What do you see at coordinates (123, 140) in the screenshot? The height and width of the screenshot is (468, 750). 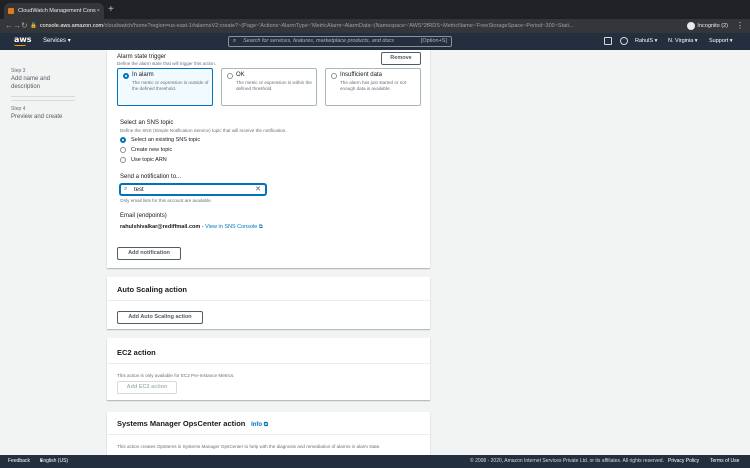 I see `sns-existing-radio` at bounding box center [123, 140].